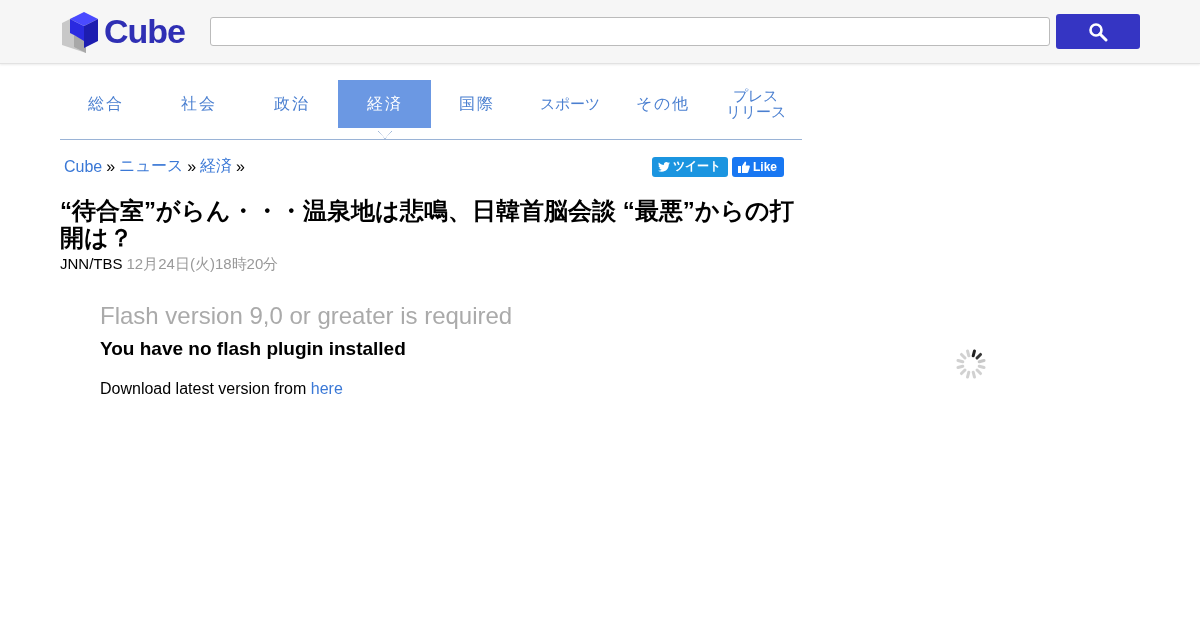 This screenshot has height=630, width=1200. Describe the element at coordinates (202, 264) in the screenshot. I see `article-date: 12月24日(火)18時20分` at that location.